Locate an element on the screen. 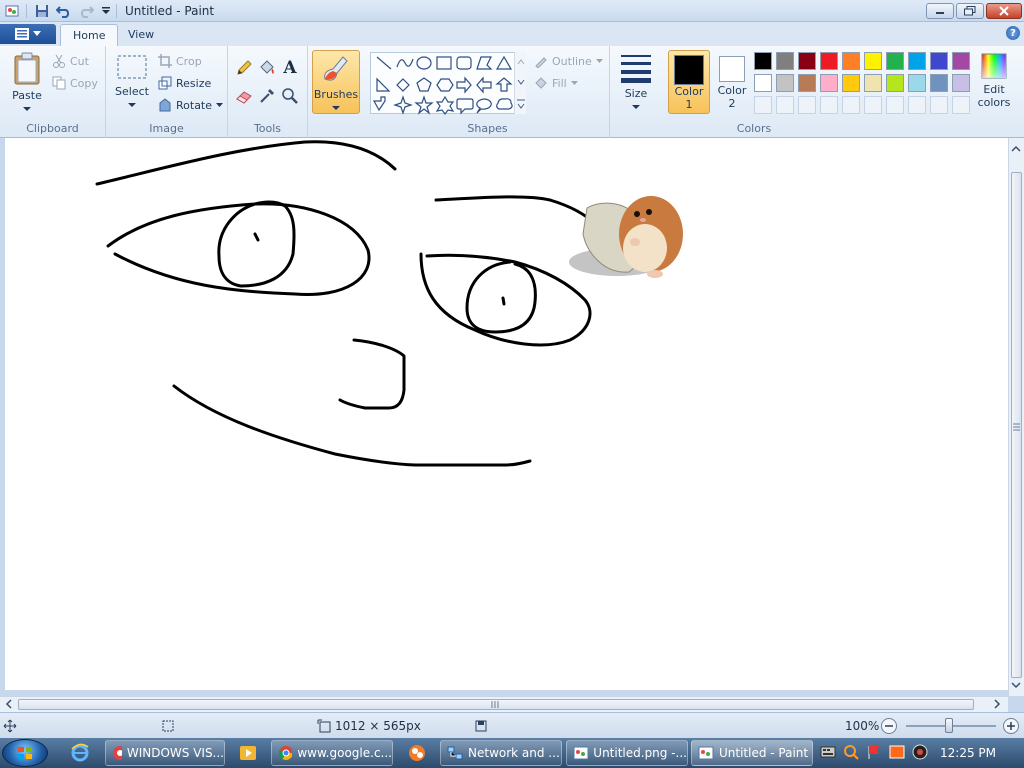 Image resolution: width=1024 pixels, height=768 pixels. tray-keyboard-icon is located at coordinates (828, 752).